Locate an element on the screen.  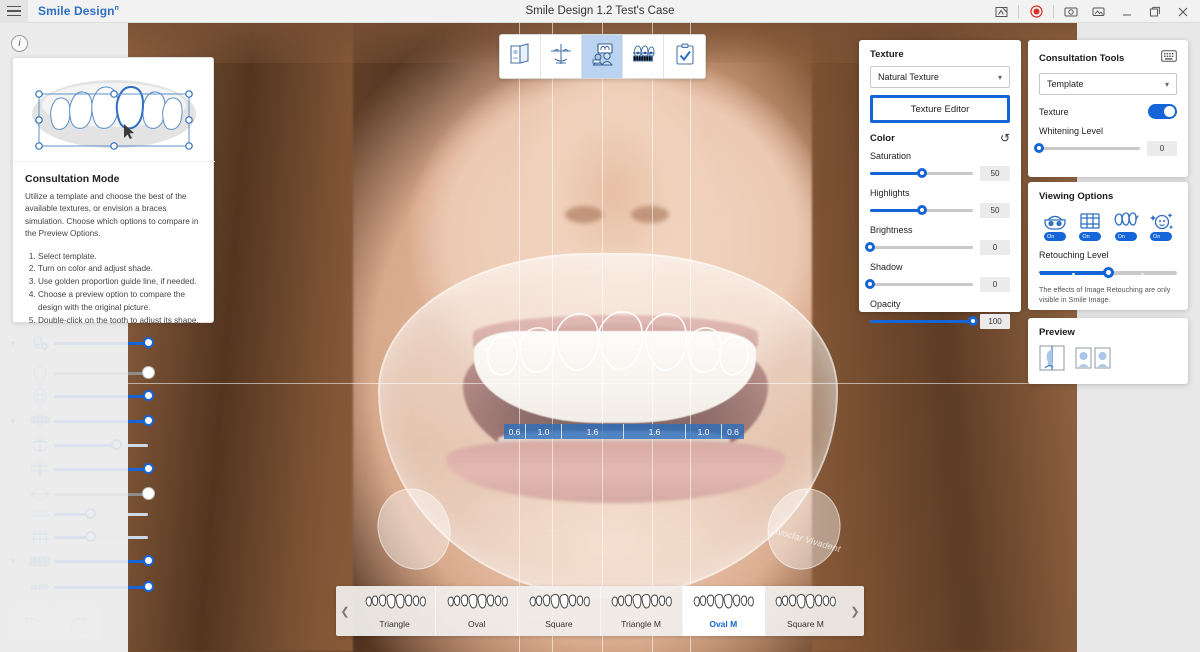
template-square: Square is located at coordinates (559, 611).